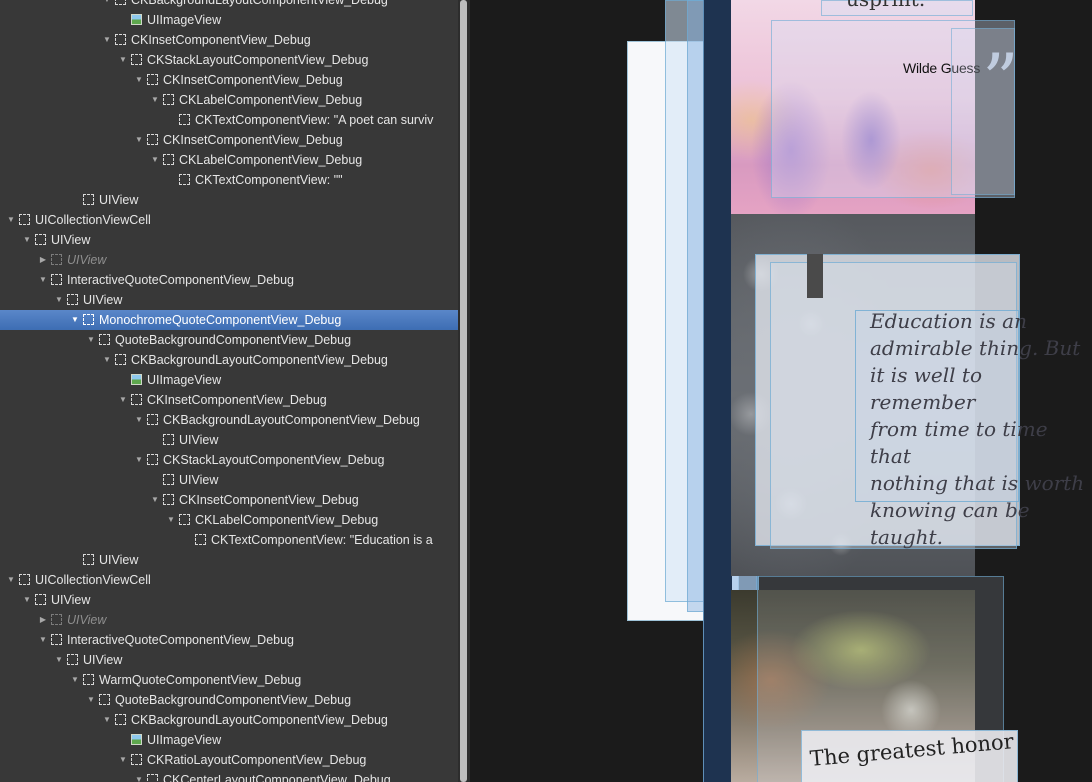 Image resolution: width=1092 pixels, height=782 pixels. Describe the element at coordinates (93, 580) in the screenshot. I see `tree-row-label: UICollectionViewCell` at that location.